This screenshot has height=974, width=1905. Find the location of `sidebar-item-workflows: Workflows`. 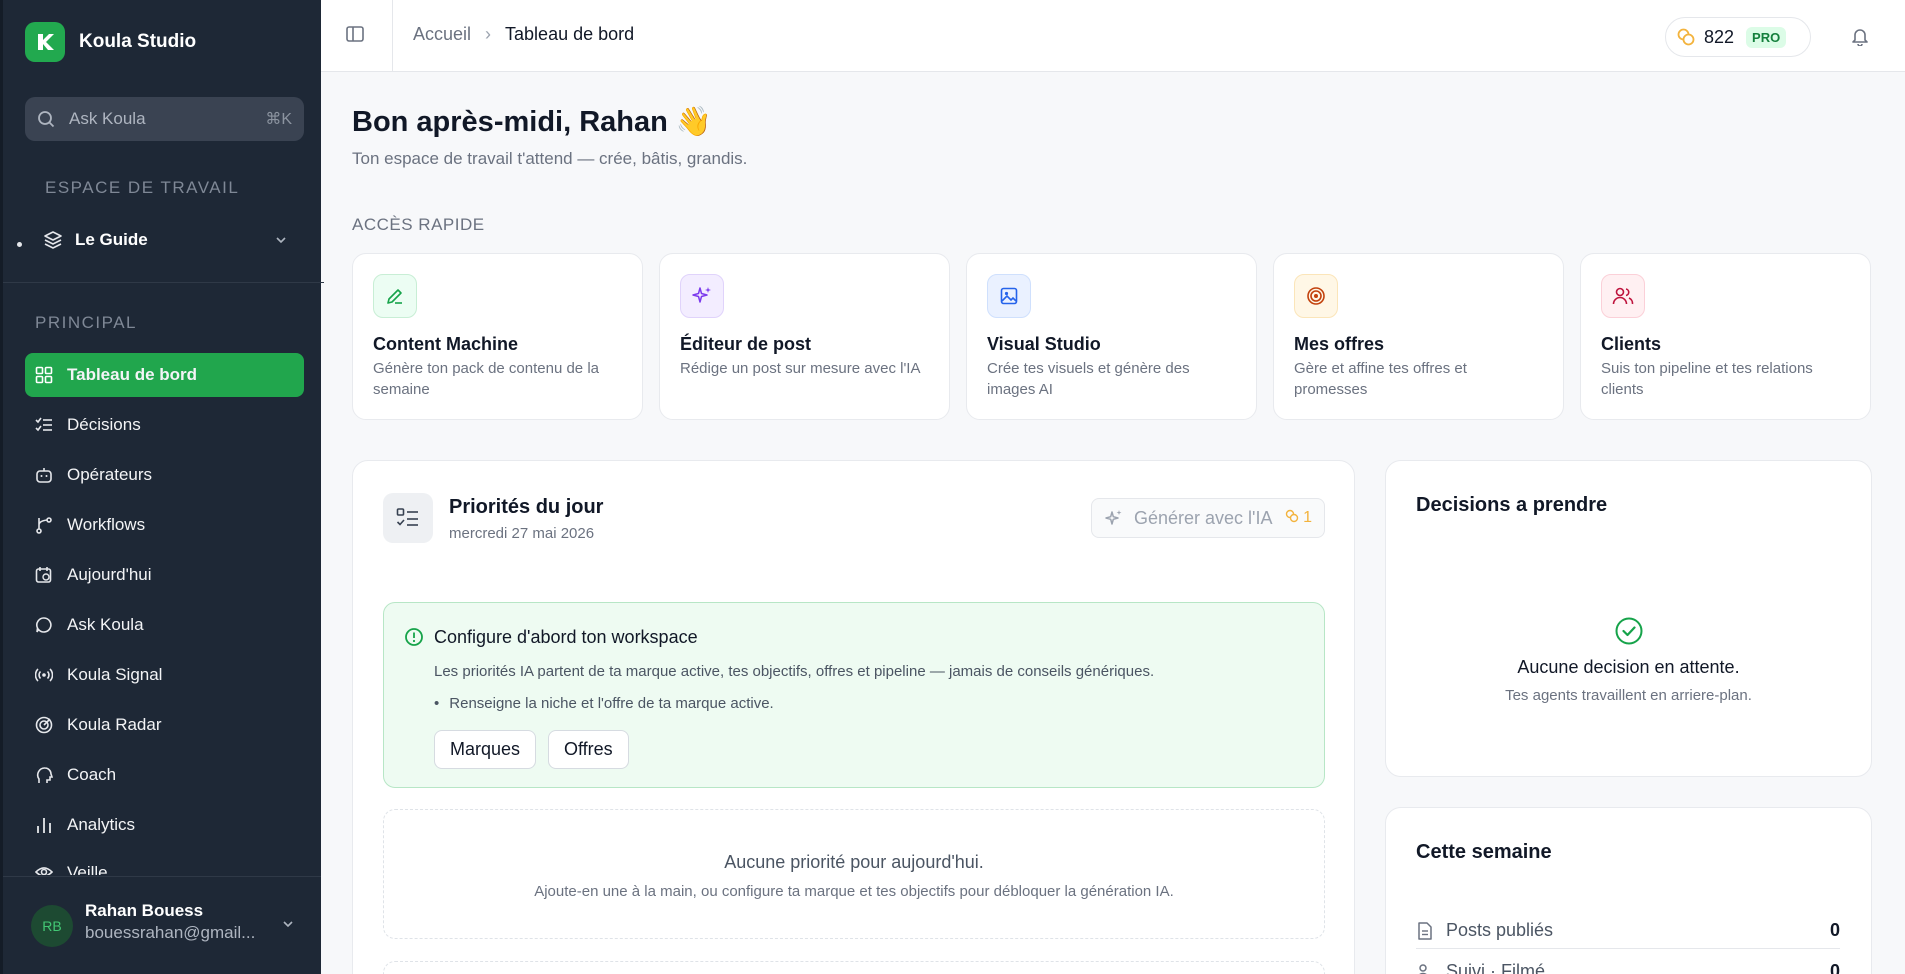

sidebar-item-workflows: Workflows is located at coordinates (164, 525).